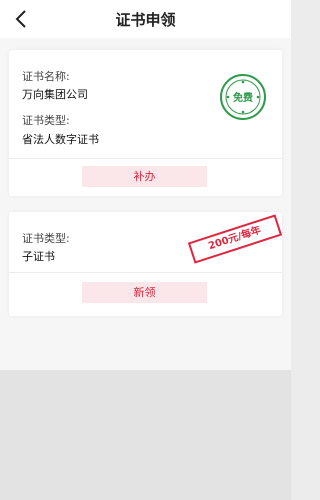 This screenshot has height=500, width=320. Describe the element at coordinates (144, 292) in the screenshot. I see `new-apply-button: 新领` at that location.